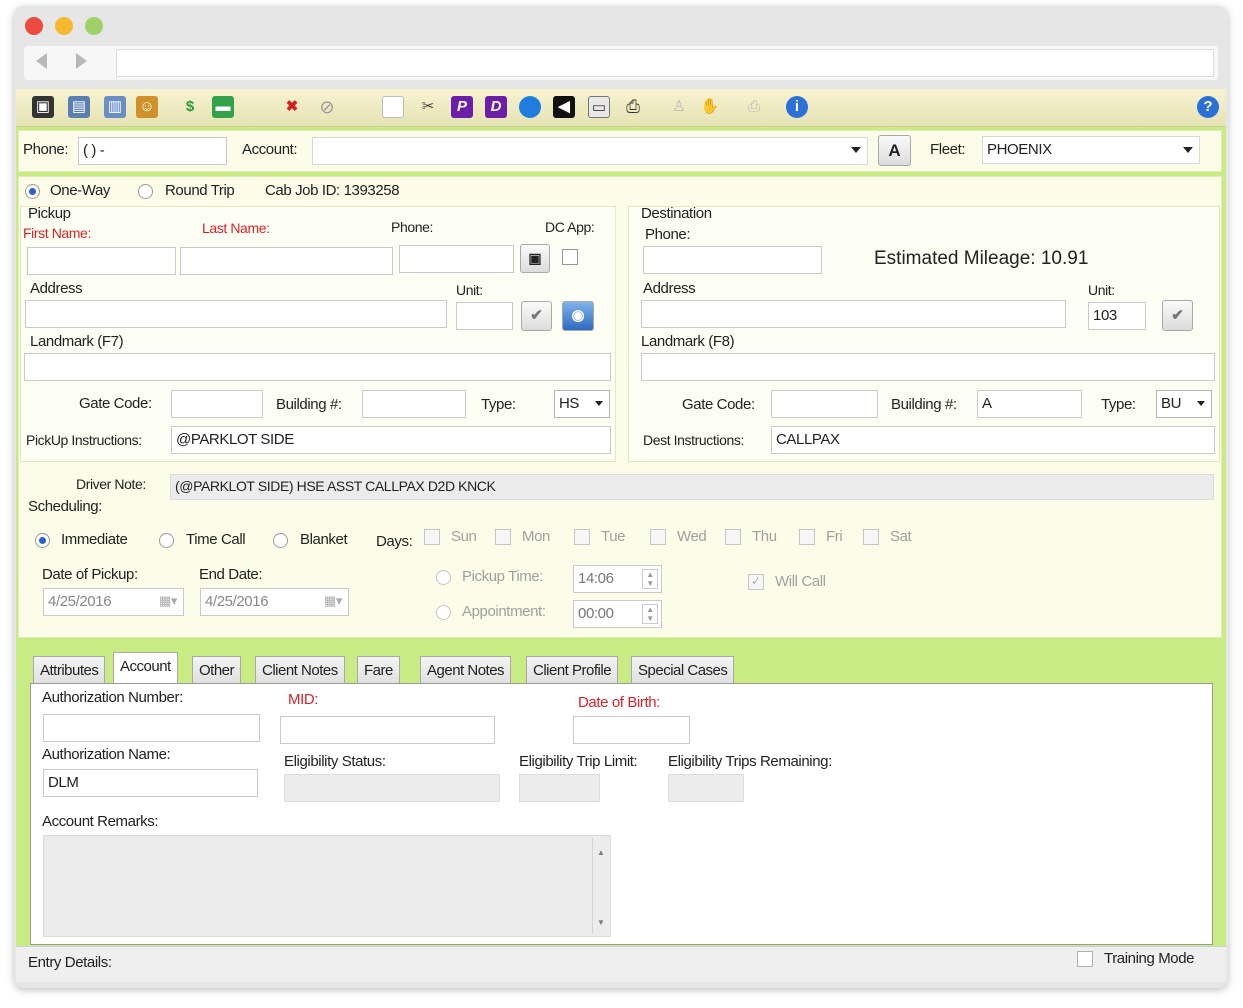 This screenshot has height=1008, width=1243. Describe the element at coordinates (572, 670) in the screenshot. I see `tab-client-profile: Client Profile` at that location.